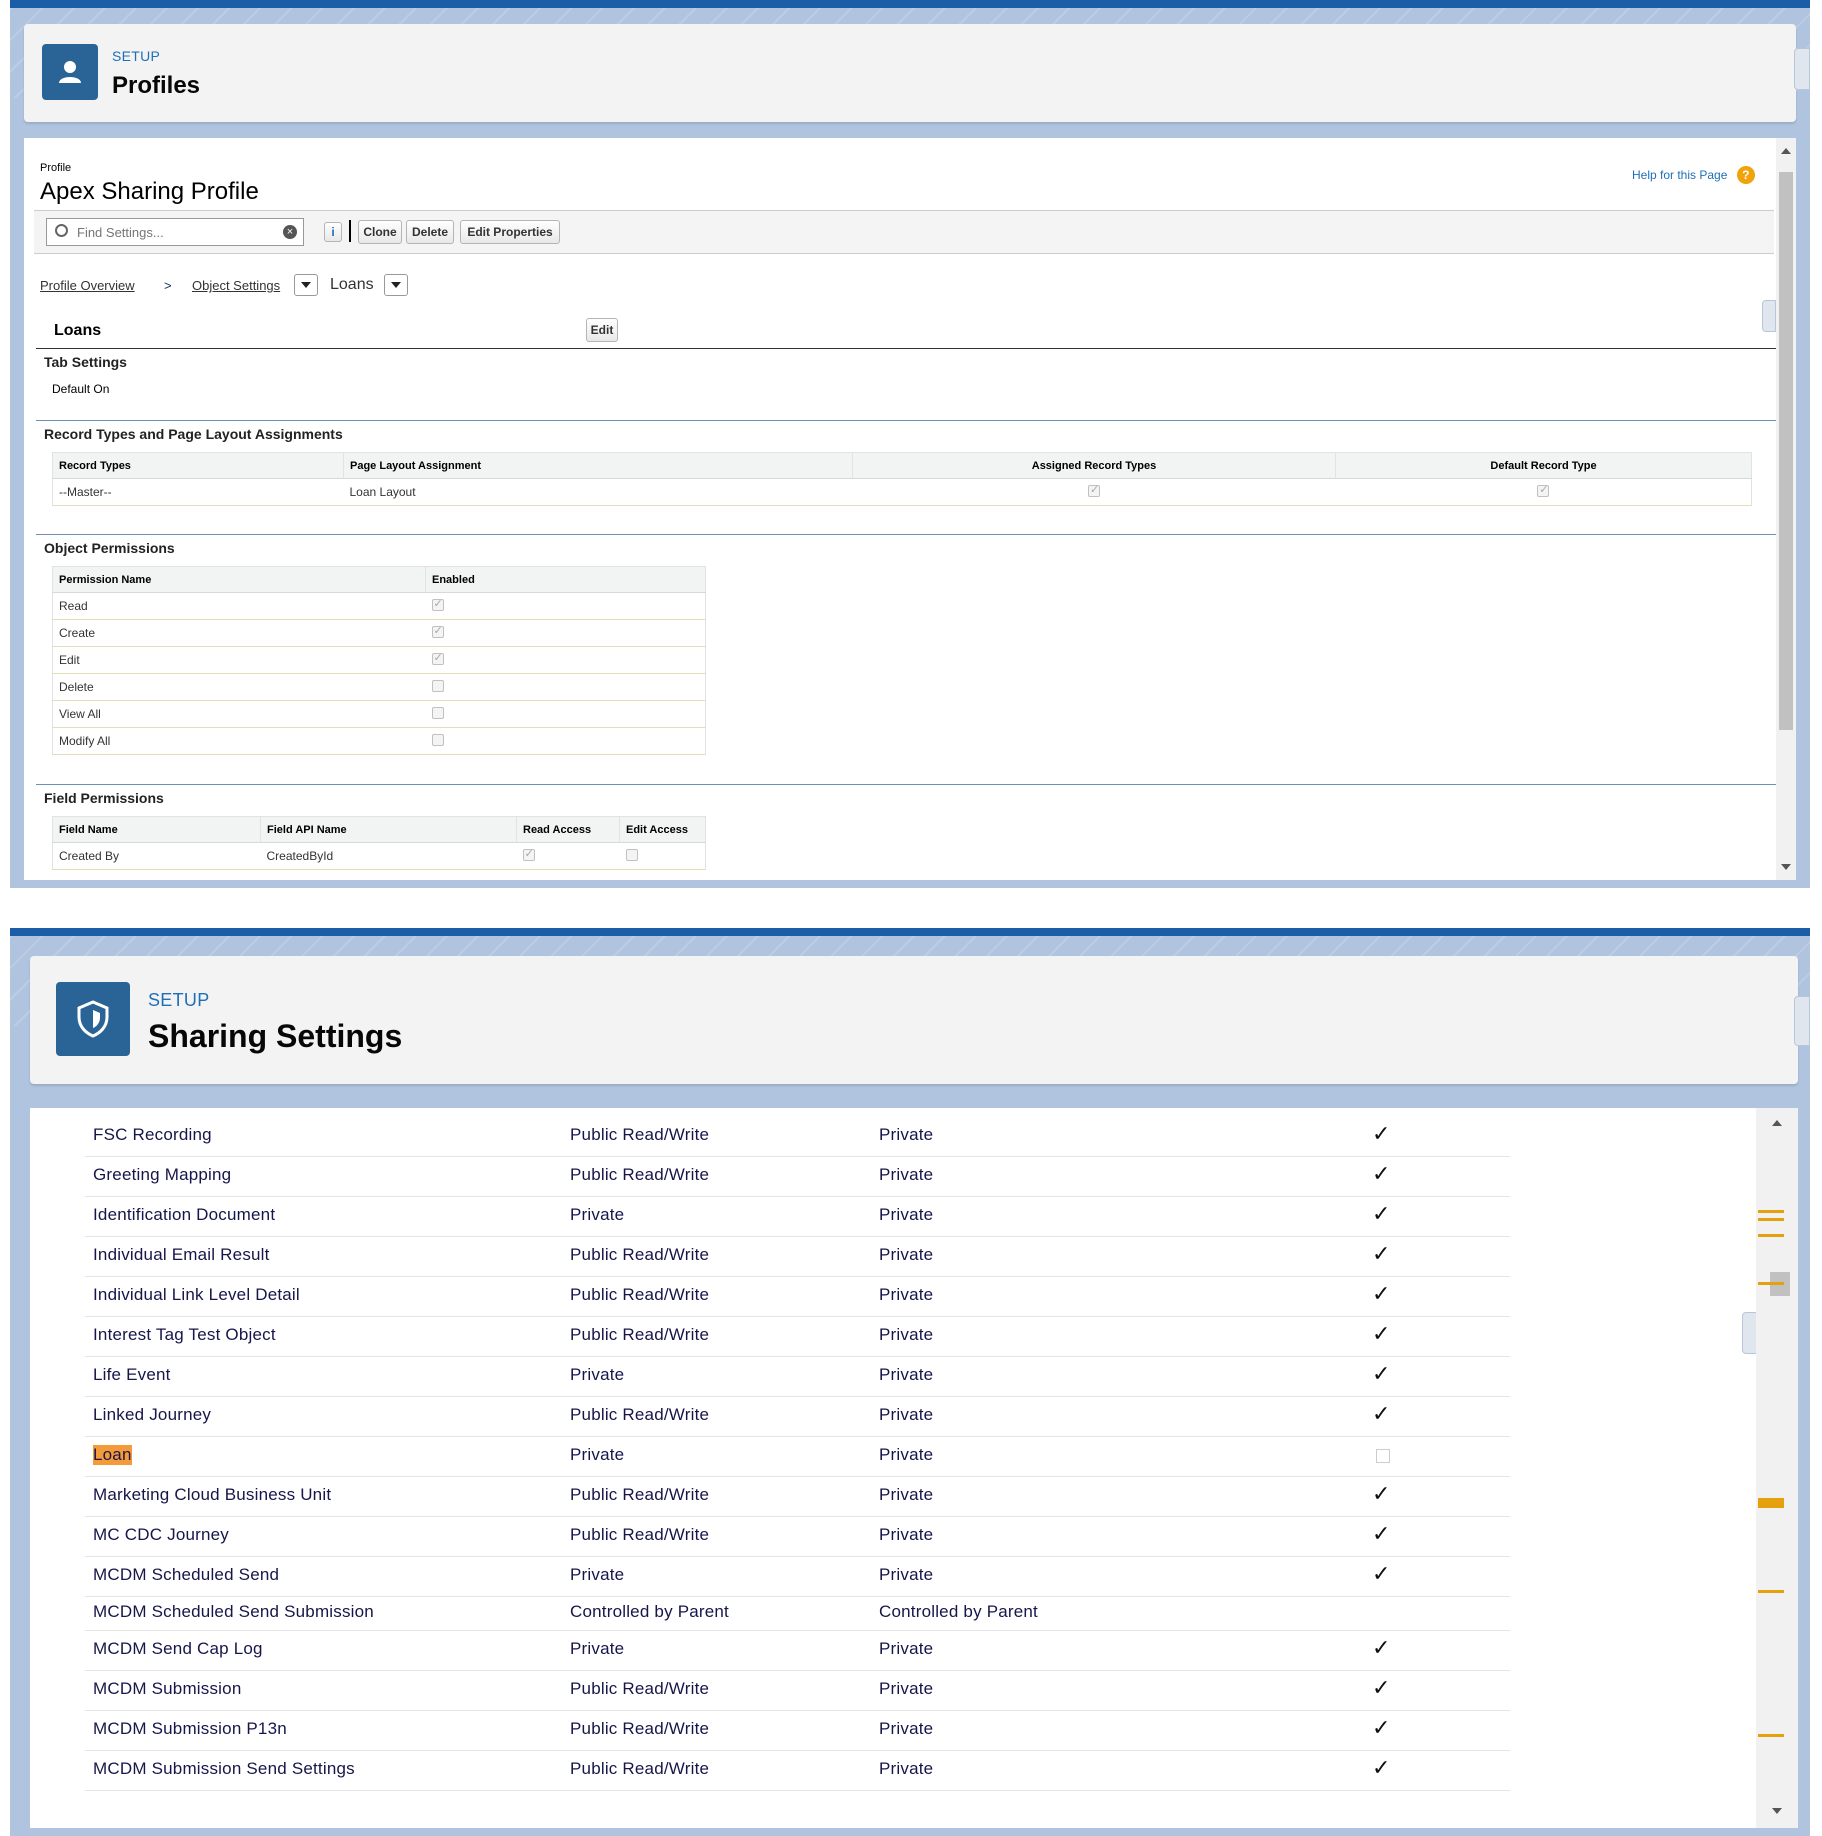 This screenshot has height=1836, width=1822. I want to click on object-settings-link: Object Settings, so click(236, 285).